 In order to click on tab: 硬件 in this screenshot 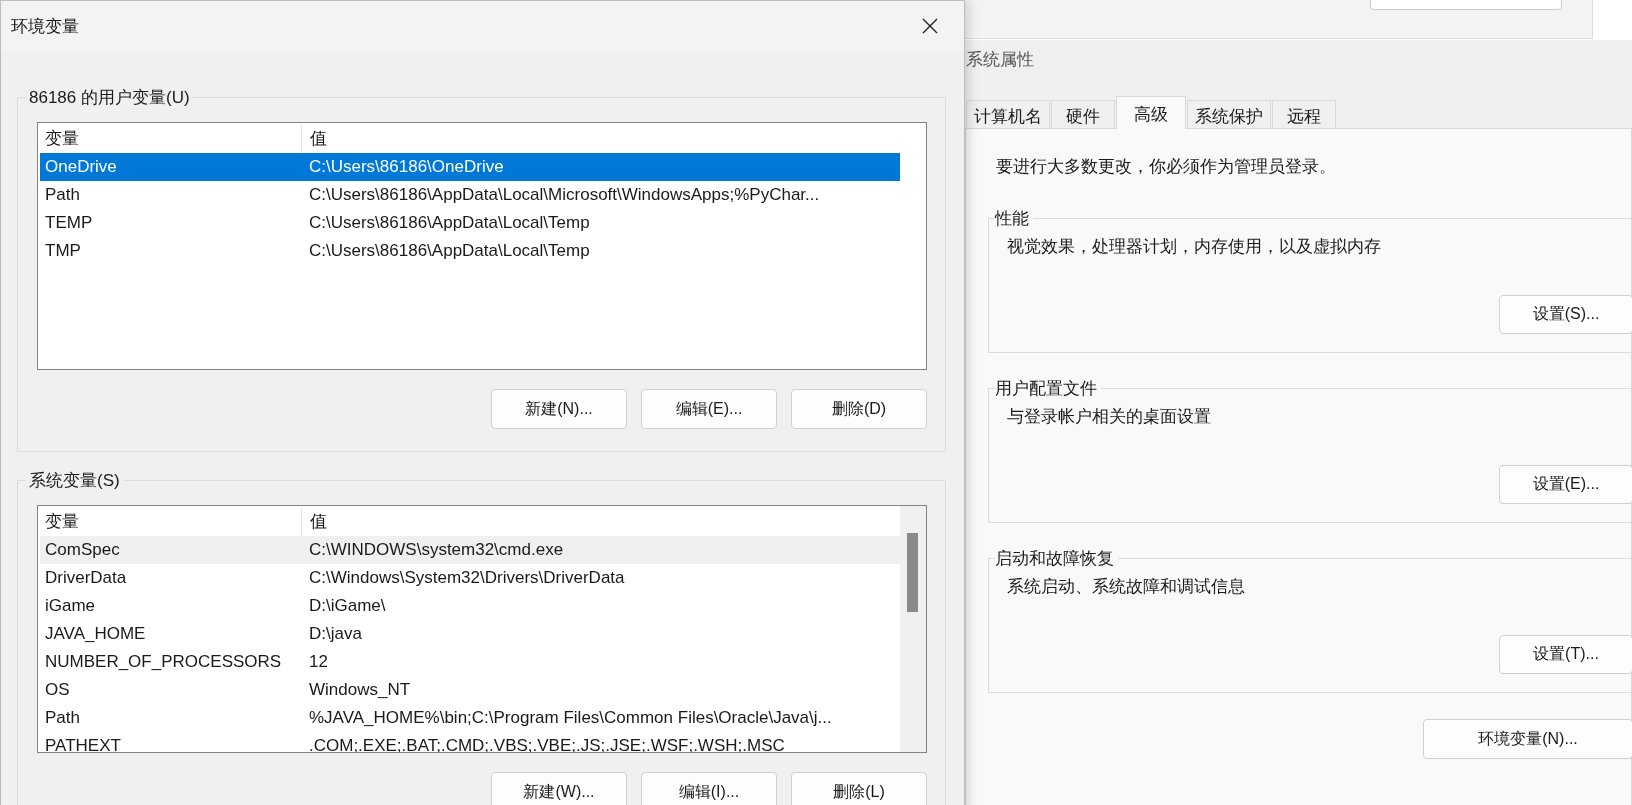, I will do `click(1083, 114)`.